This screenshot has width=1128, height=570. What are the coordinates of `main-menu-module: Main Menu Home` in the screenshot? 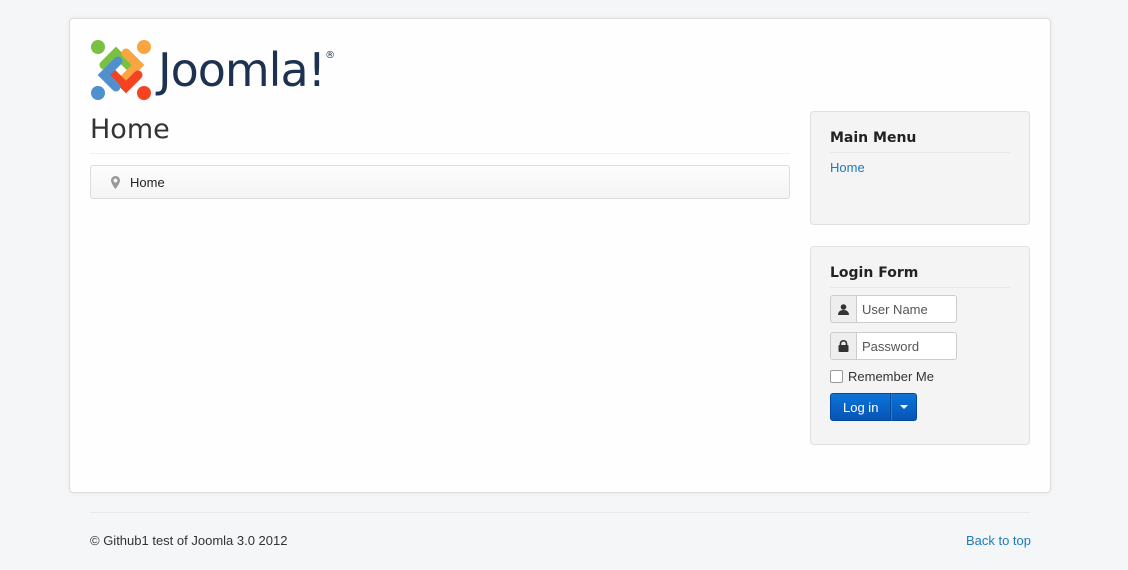 It's located at (920, 168).